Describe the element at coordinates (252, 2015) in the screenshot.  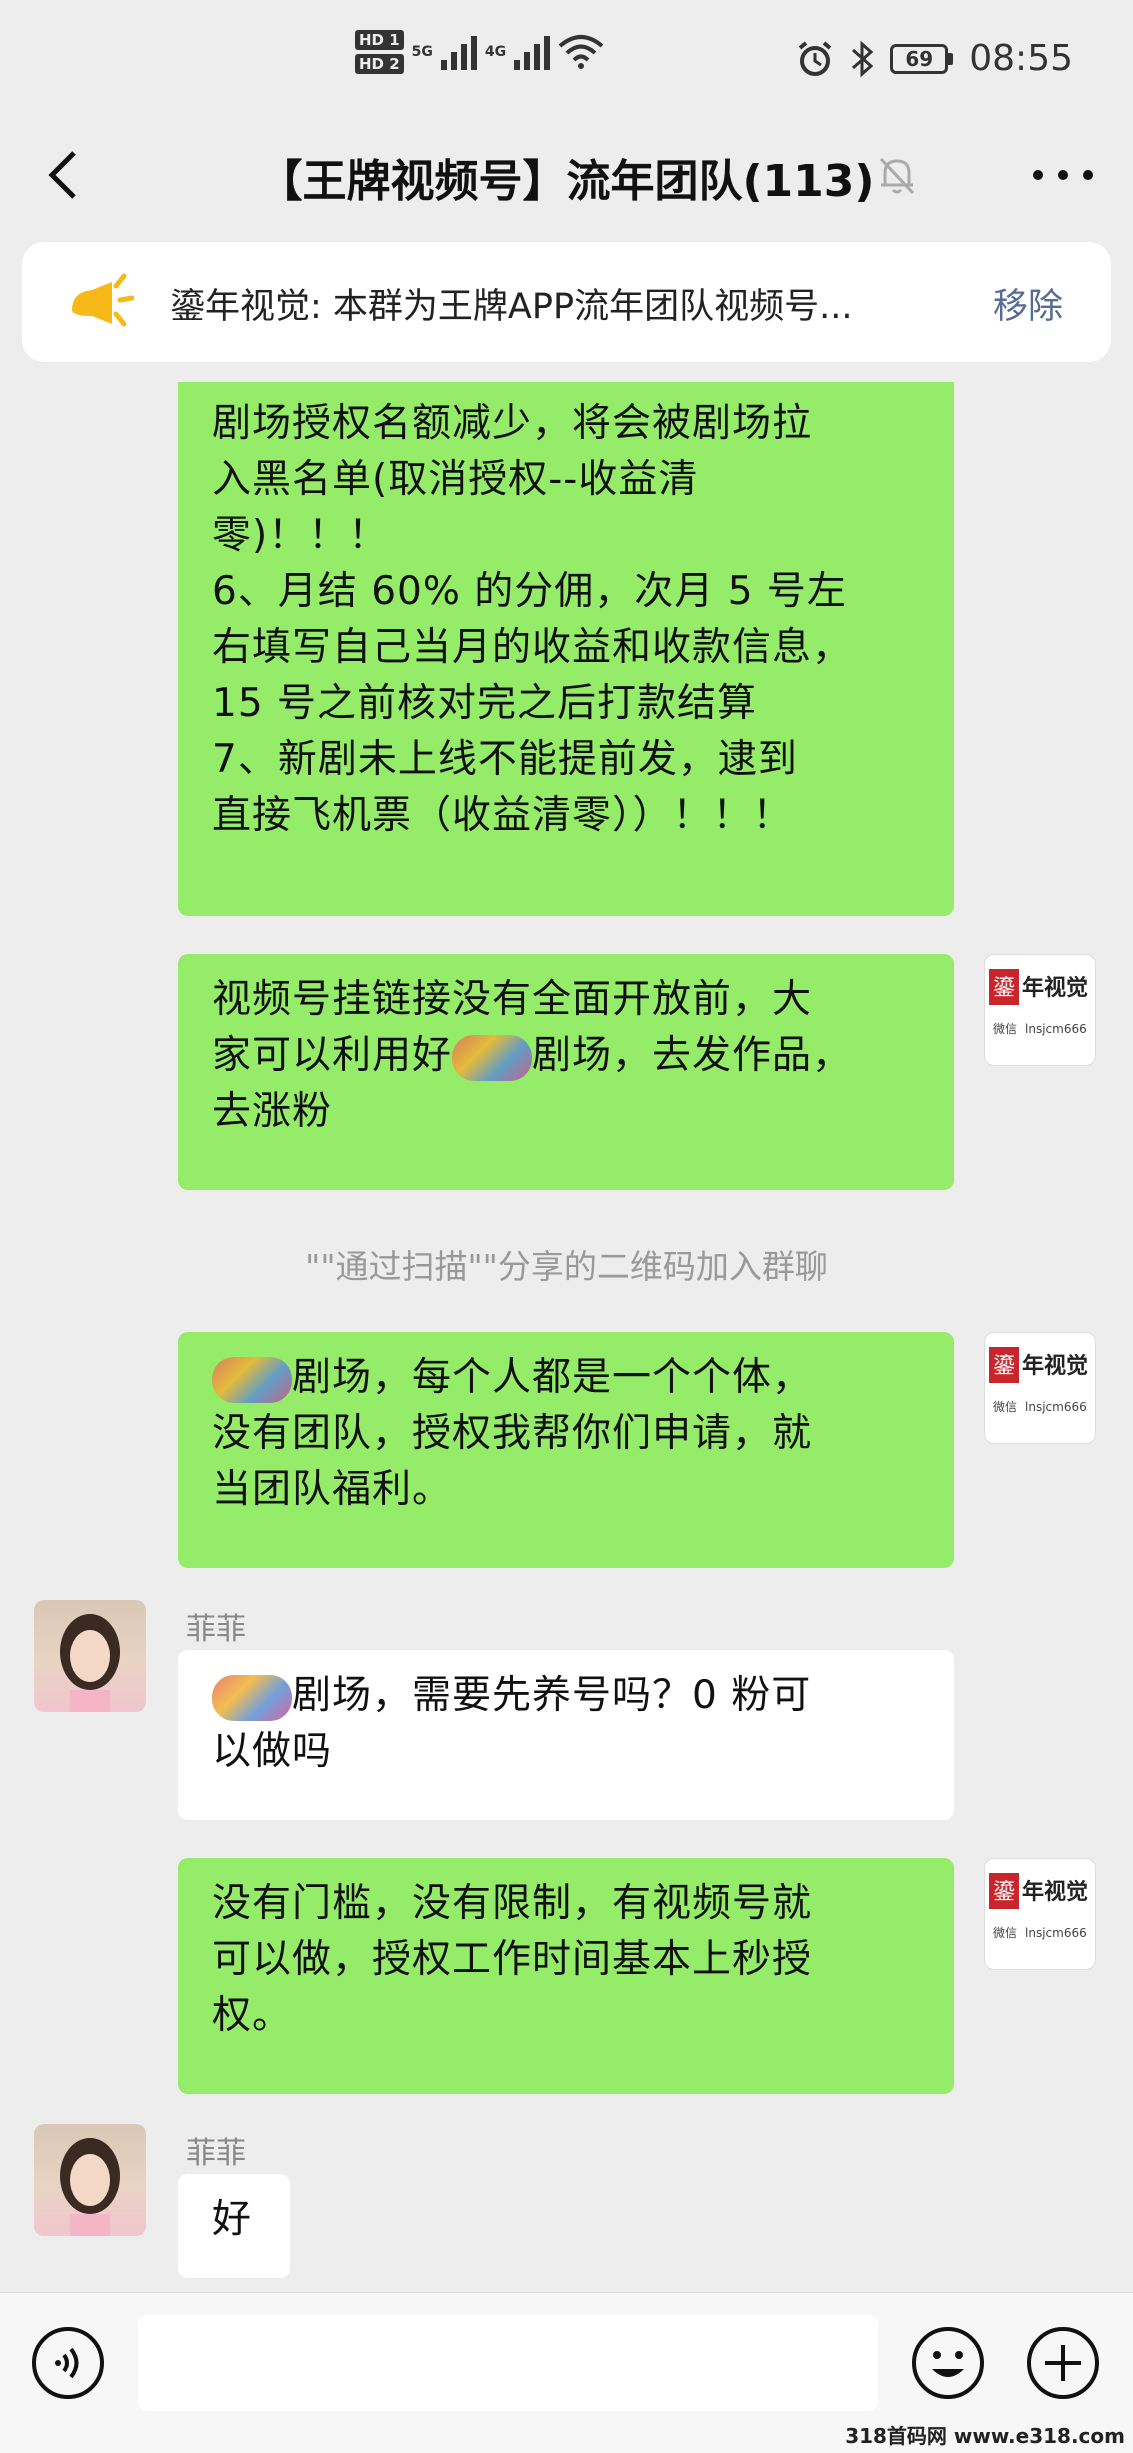
I see `message-line: 权。` at that location.